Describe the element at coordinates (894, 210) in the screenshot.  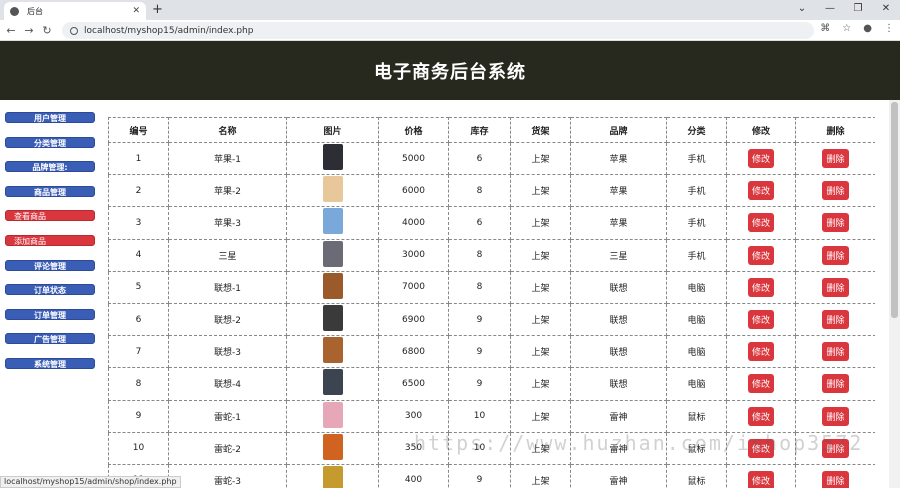
I see `scrollbar-thumb` at that location.